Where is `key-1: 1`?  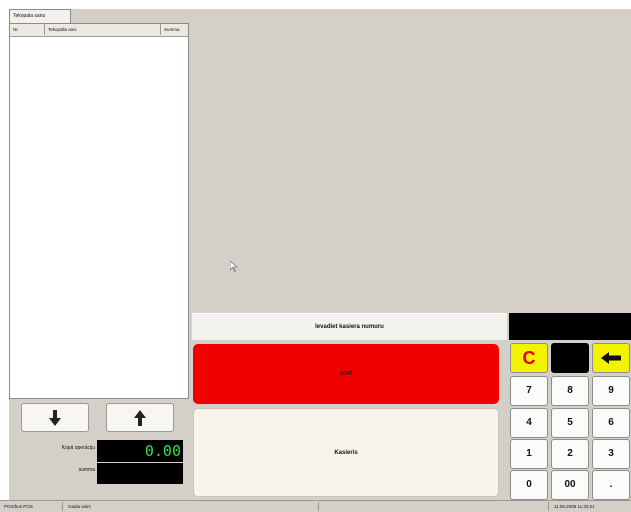 key-1: 1 is located at coordinates (529, 454).